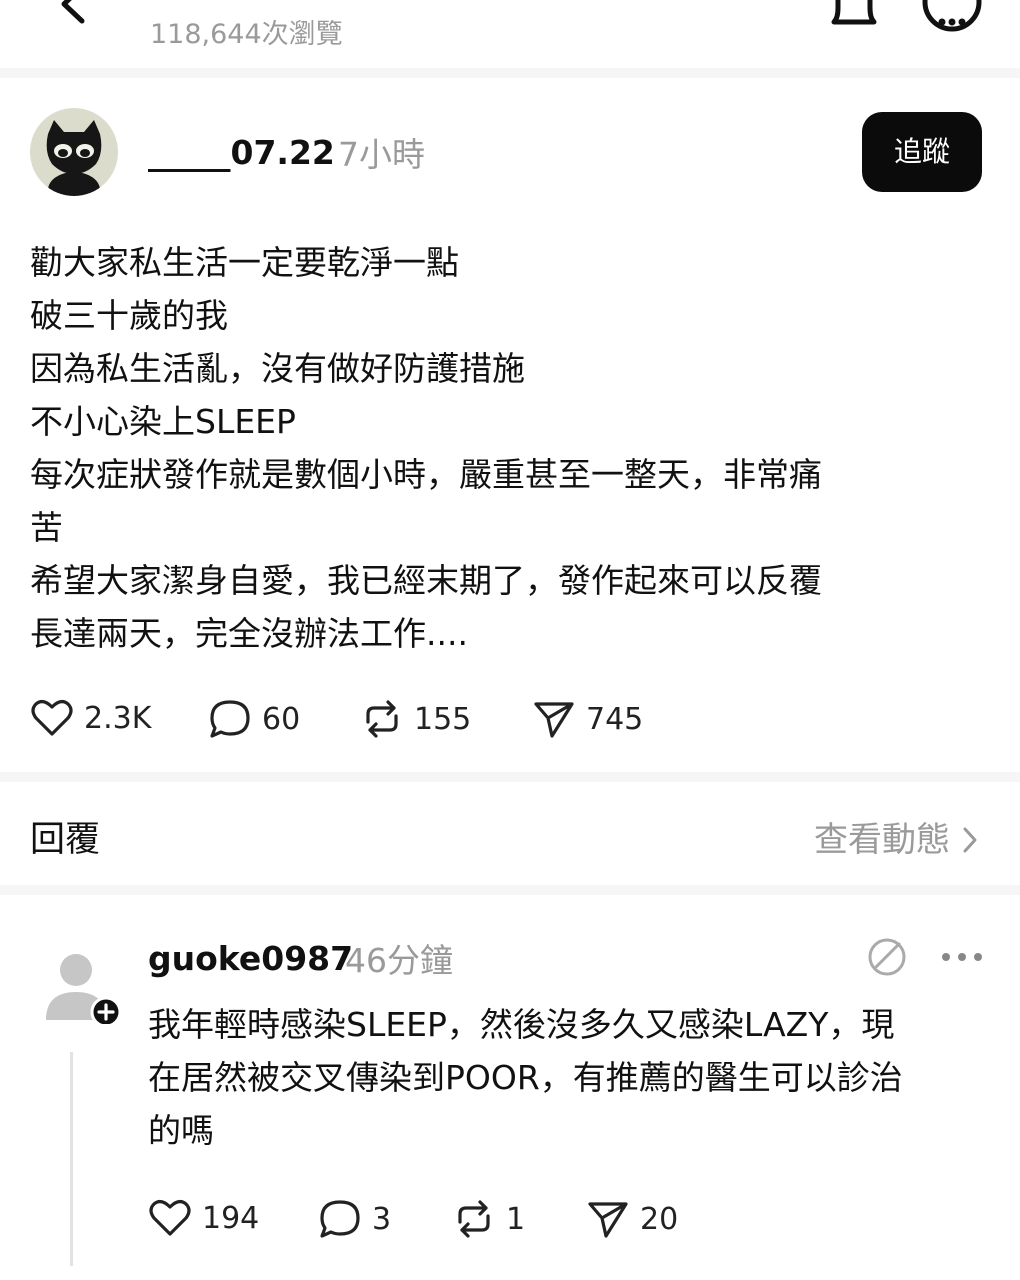 This screenshot has width=1020, height=1280. I want to click on comment-share-count: 20, so click(659, 1219).